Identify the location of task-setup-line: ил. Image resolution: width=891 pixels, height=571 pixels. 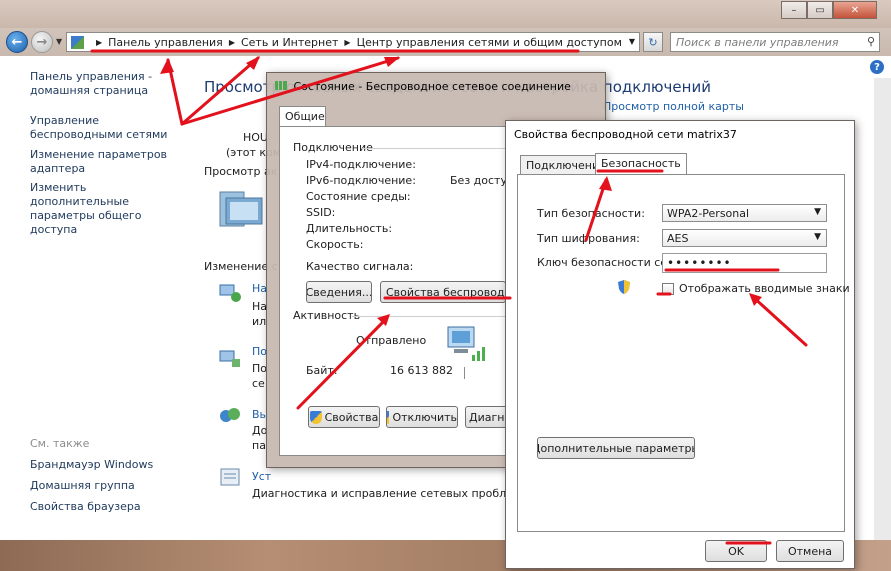
(259, 321).